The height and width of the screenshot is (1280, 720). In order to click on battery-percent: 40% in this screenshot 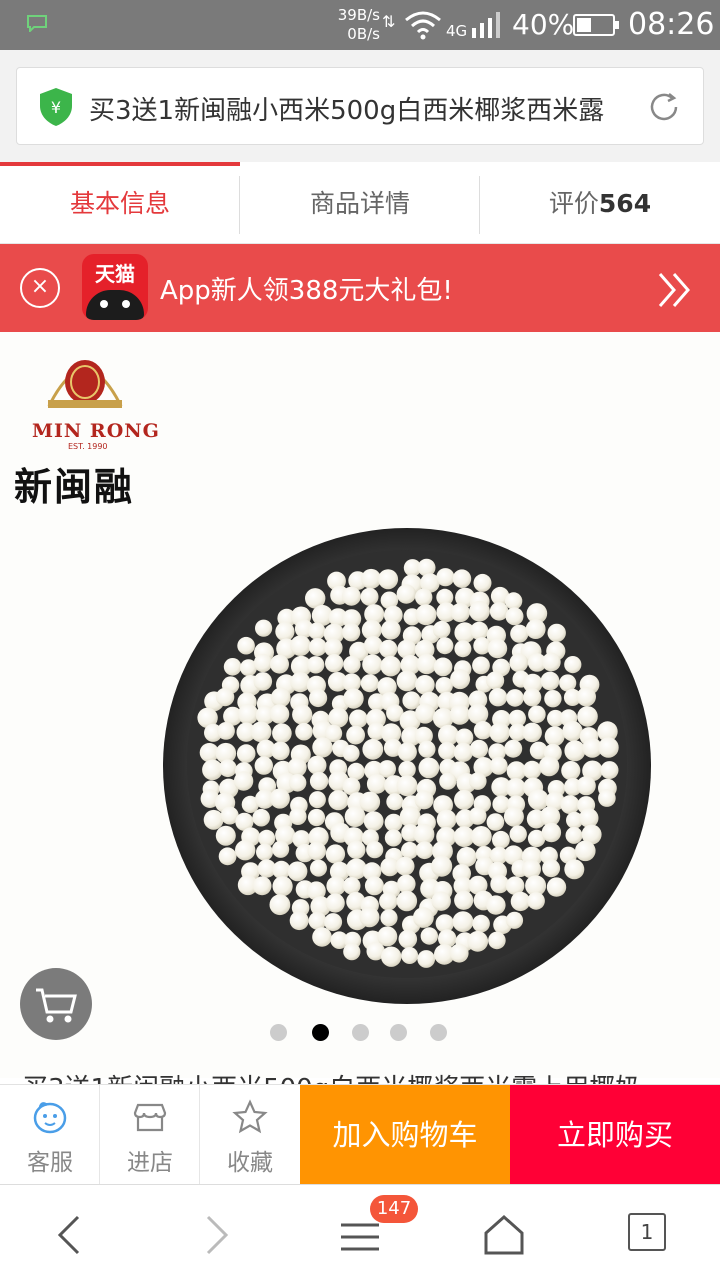, I will do `click(543, 24)`.